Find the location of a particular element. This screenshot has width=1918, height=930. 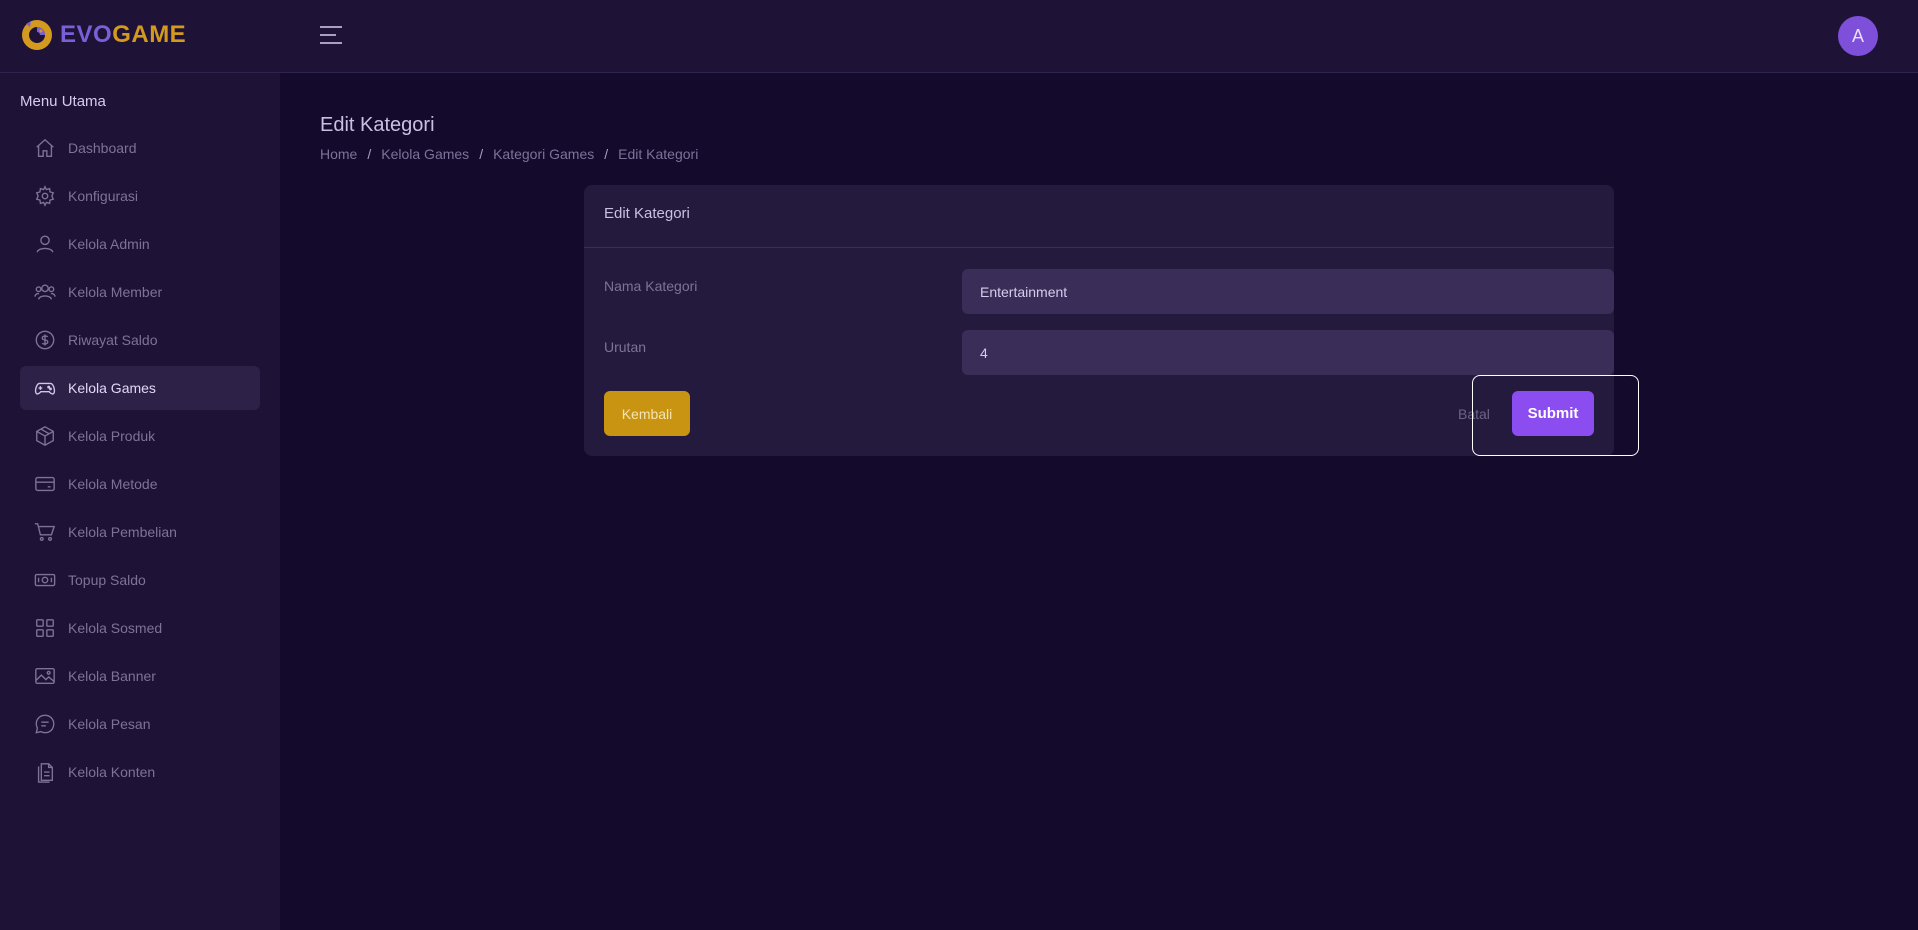

brand-name-evo: EVO is located at coordinates (86, 34).